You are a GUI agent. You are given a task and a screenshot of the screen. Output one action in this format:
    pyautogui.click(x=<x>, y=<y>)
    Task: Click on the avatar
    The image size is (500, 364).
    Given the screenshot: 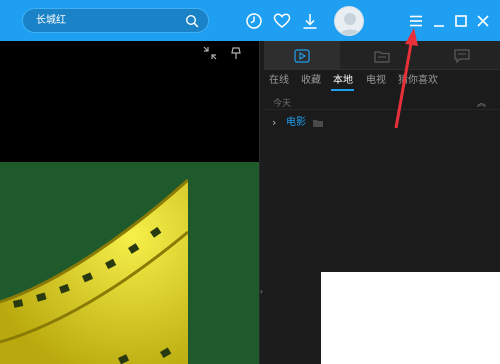 What is the action you would take?
    pyautogui.click(x=349, y=21)
    